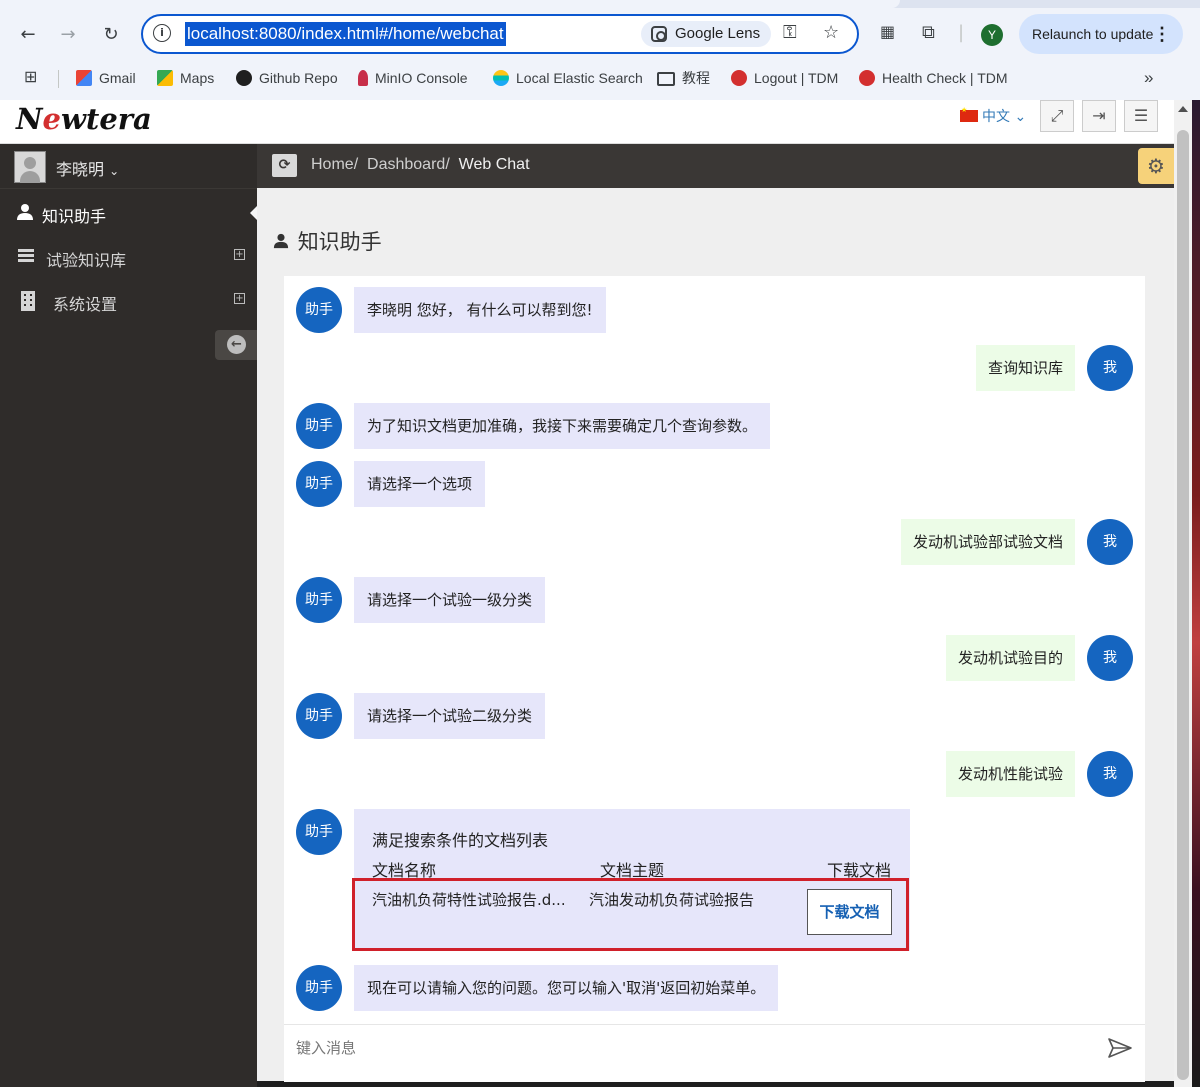 Image resolution: width=1200 pixels, height=1087 pixels. Describe the element at coordinates (420, 484) in the screenshot. I see `bot-message-bubble: 请选择一个选项` at that location.